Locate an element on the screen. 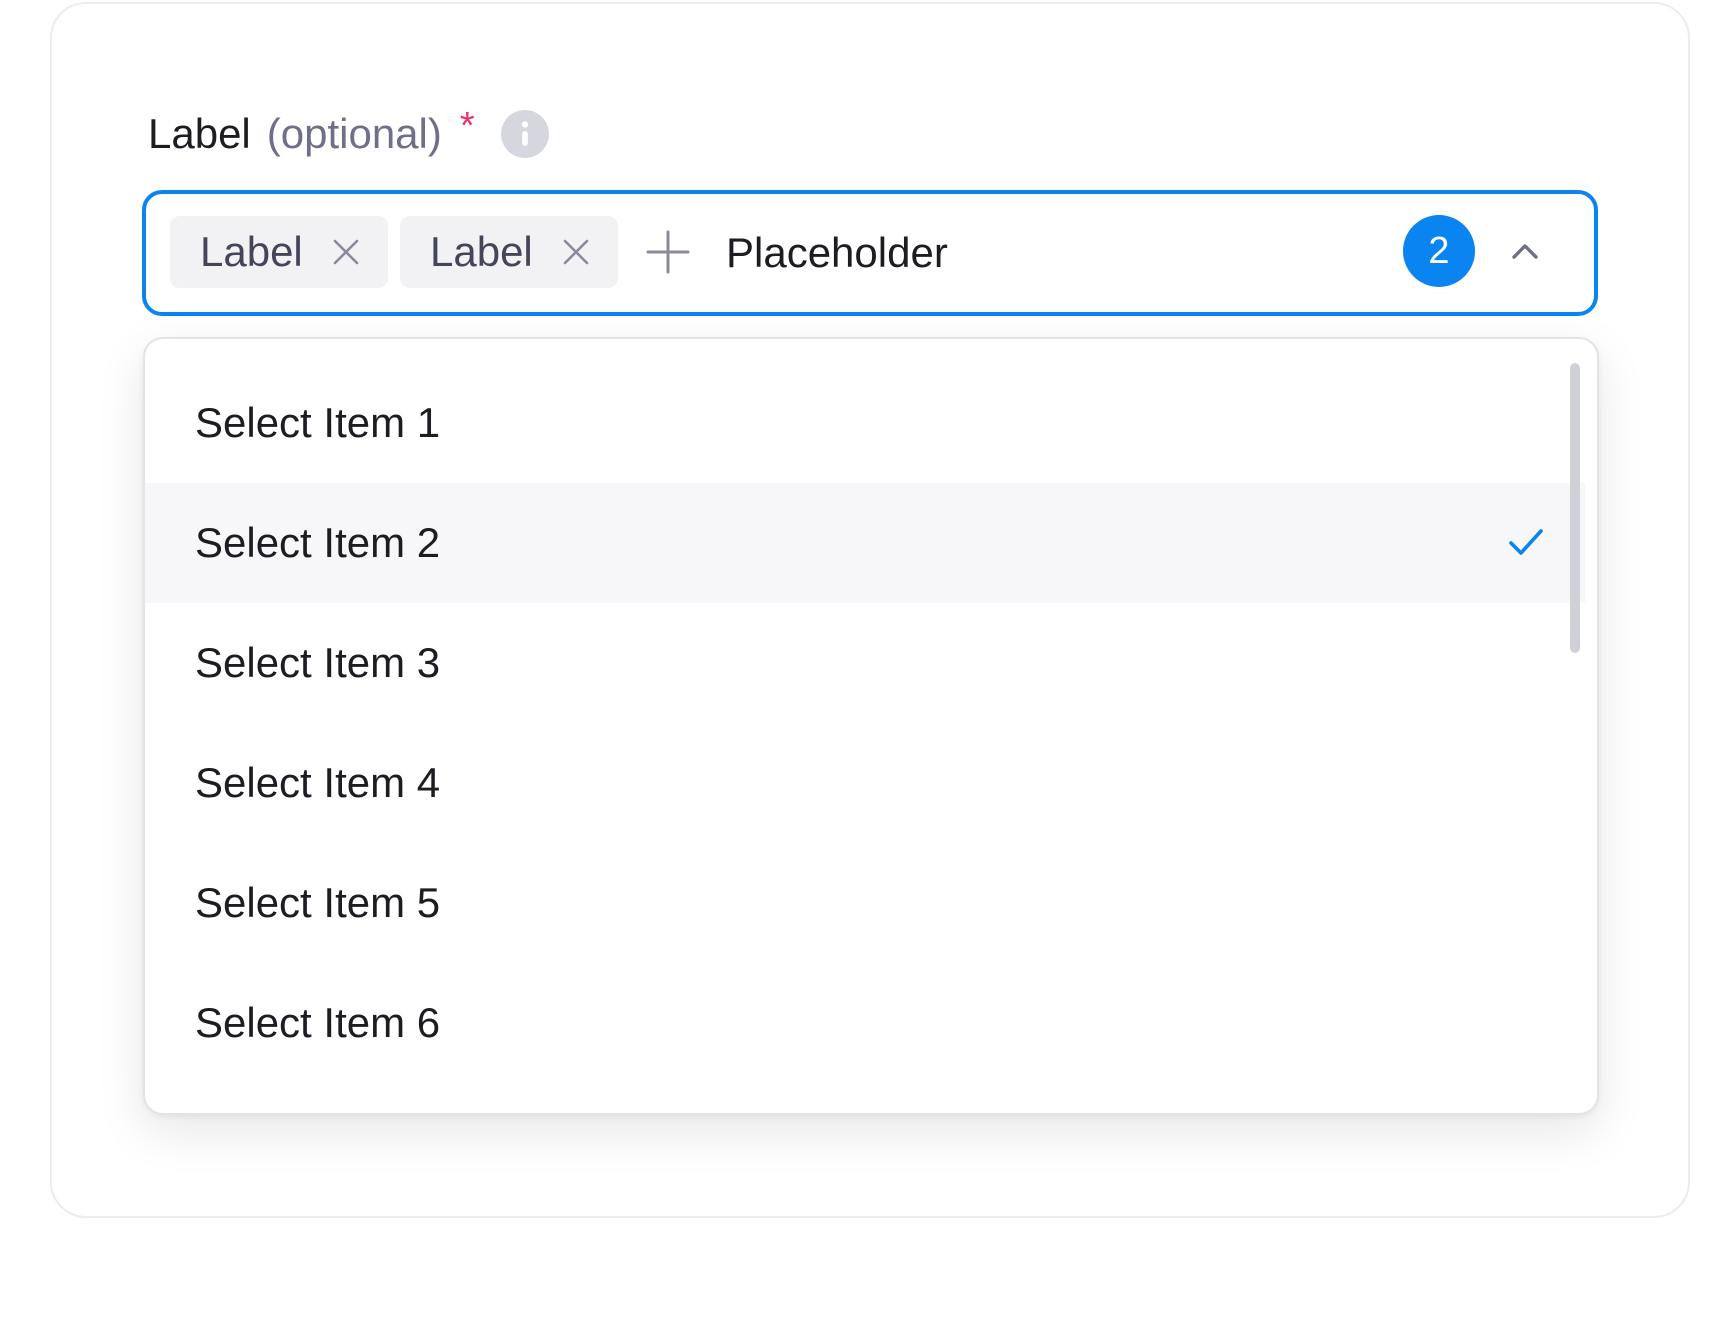 Image resolution: width=1728 pixels, height=1320 pixels. selected-count-badge: 2 is located at coordinates (1439, 251).